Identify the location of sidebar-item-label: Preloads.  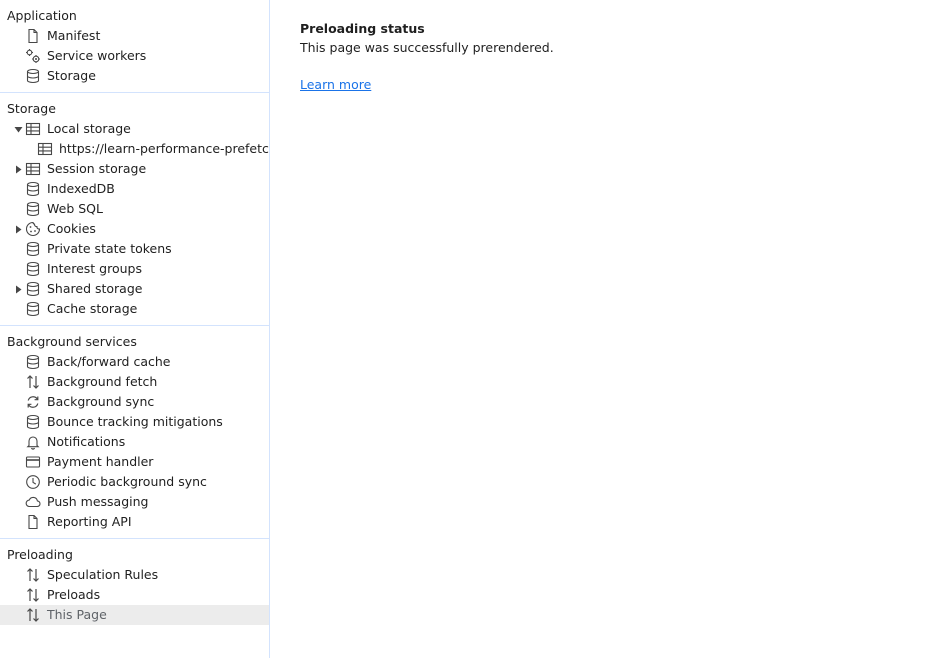
(74, 594).